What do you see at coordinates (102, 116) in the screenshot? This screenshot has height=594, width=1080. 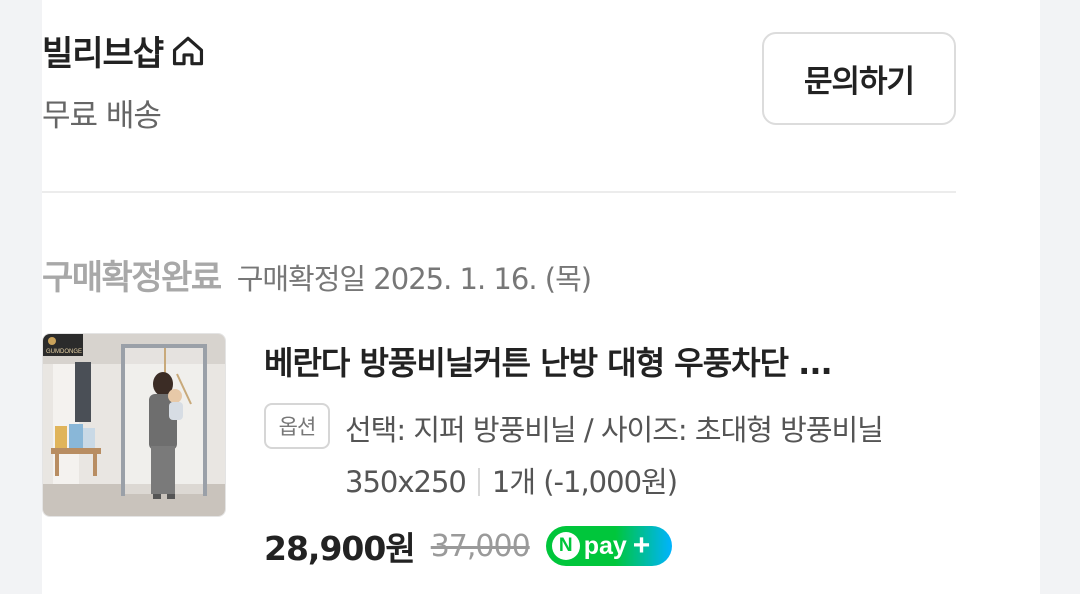 I see `shipping-info: 무료 배송` at bounding box center [102, 116].